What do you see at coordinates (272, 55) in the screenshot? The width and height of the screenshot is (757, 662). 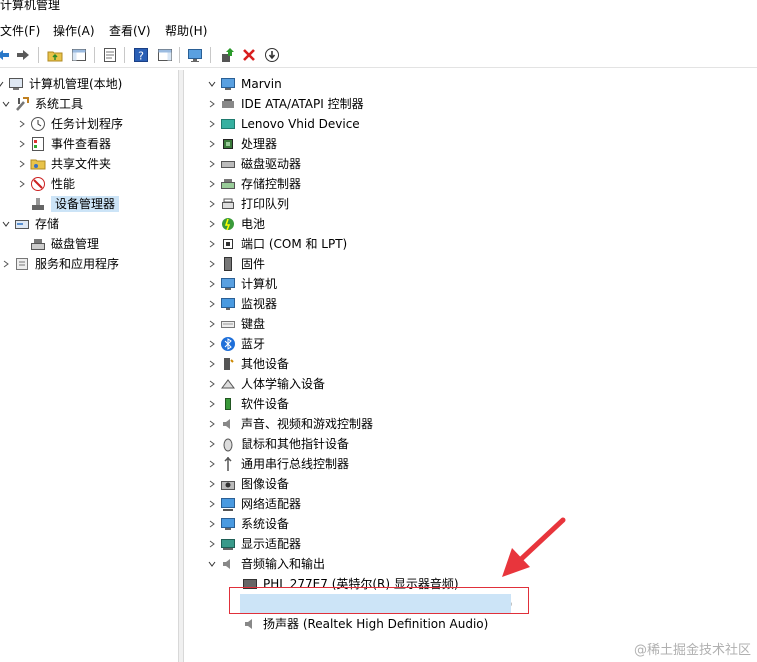 I see `disable-device-icon` at bounding box center [272, 55].